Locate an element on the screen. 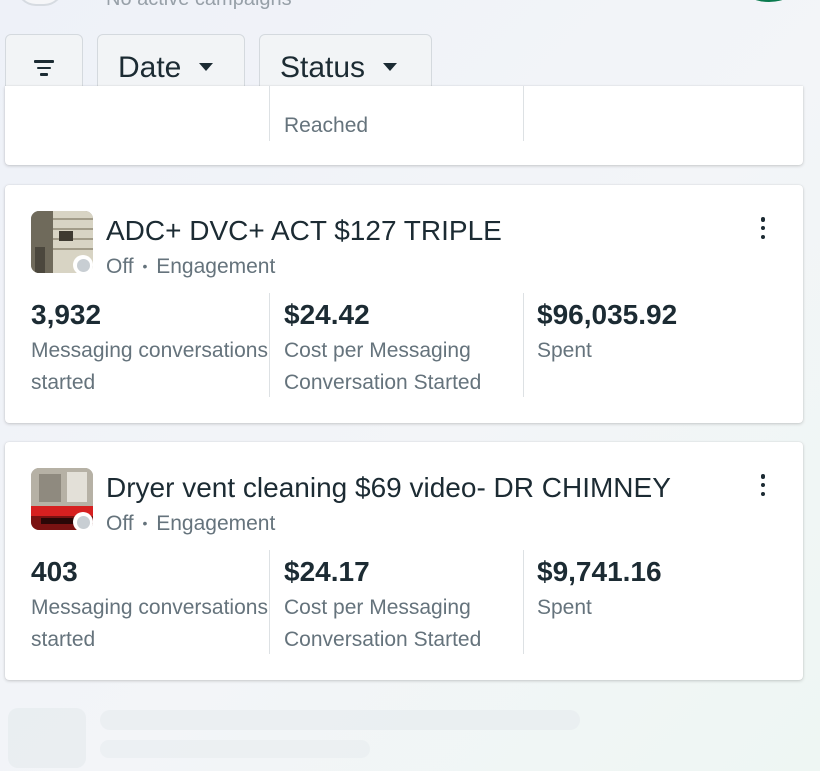 This screenshot has width=820, height=771. filter-icon is located at coordinates (44, 68).